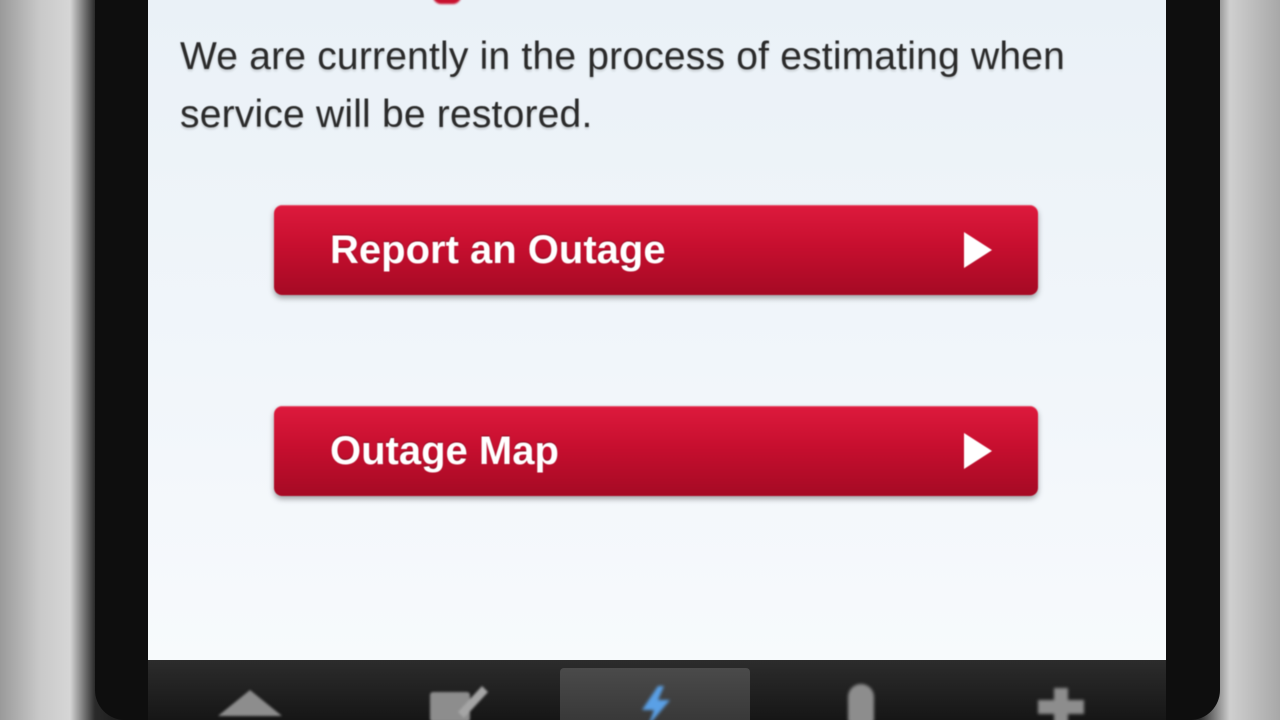  I want to click on tab-edit, so click(449, 694).